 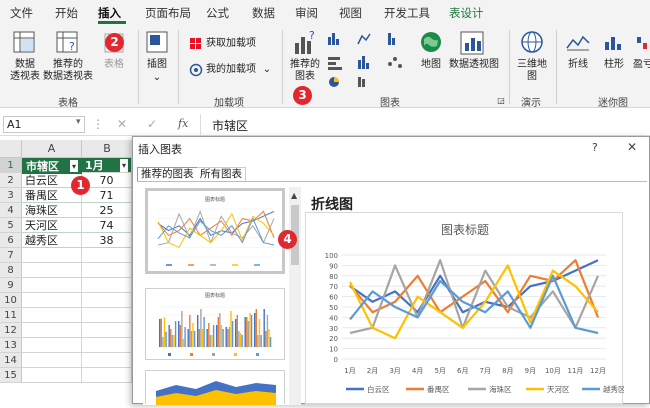 I want to click on tab-recommended-charts: 推荐的图表, so click(x=167, y=174).